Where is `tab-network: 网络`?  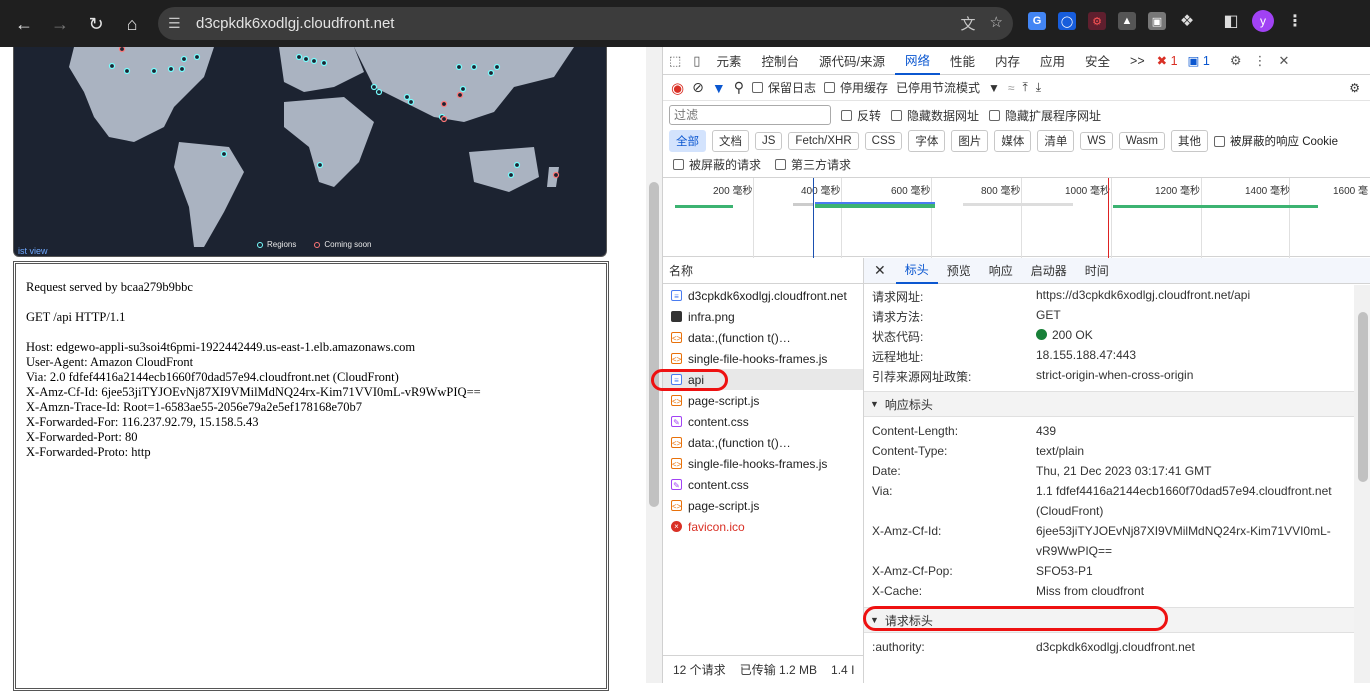
tab-network: 网络 is located at coordinates (917, 61).